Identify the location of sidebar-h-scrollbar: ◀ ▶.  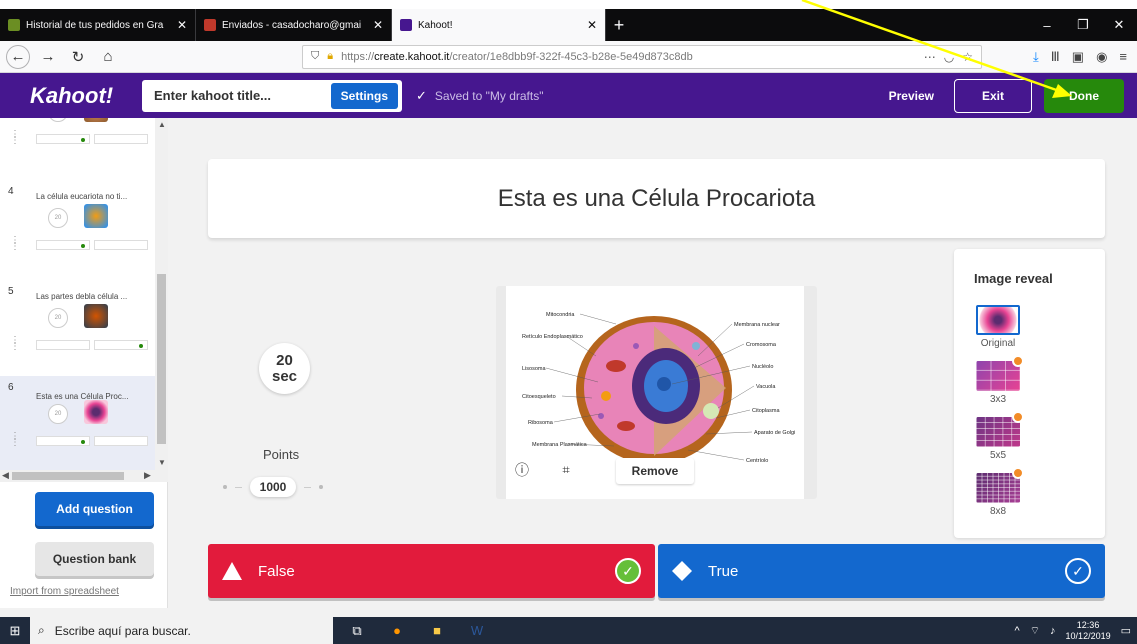
(84, 476).